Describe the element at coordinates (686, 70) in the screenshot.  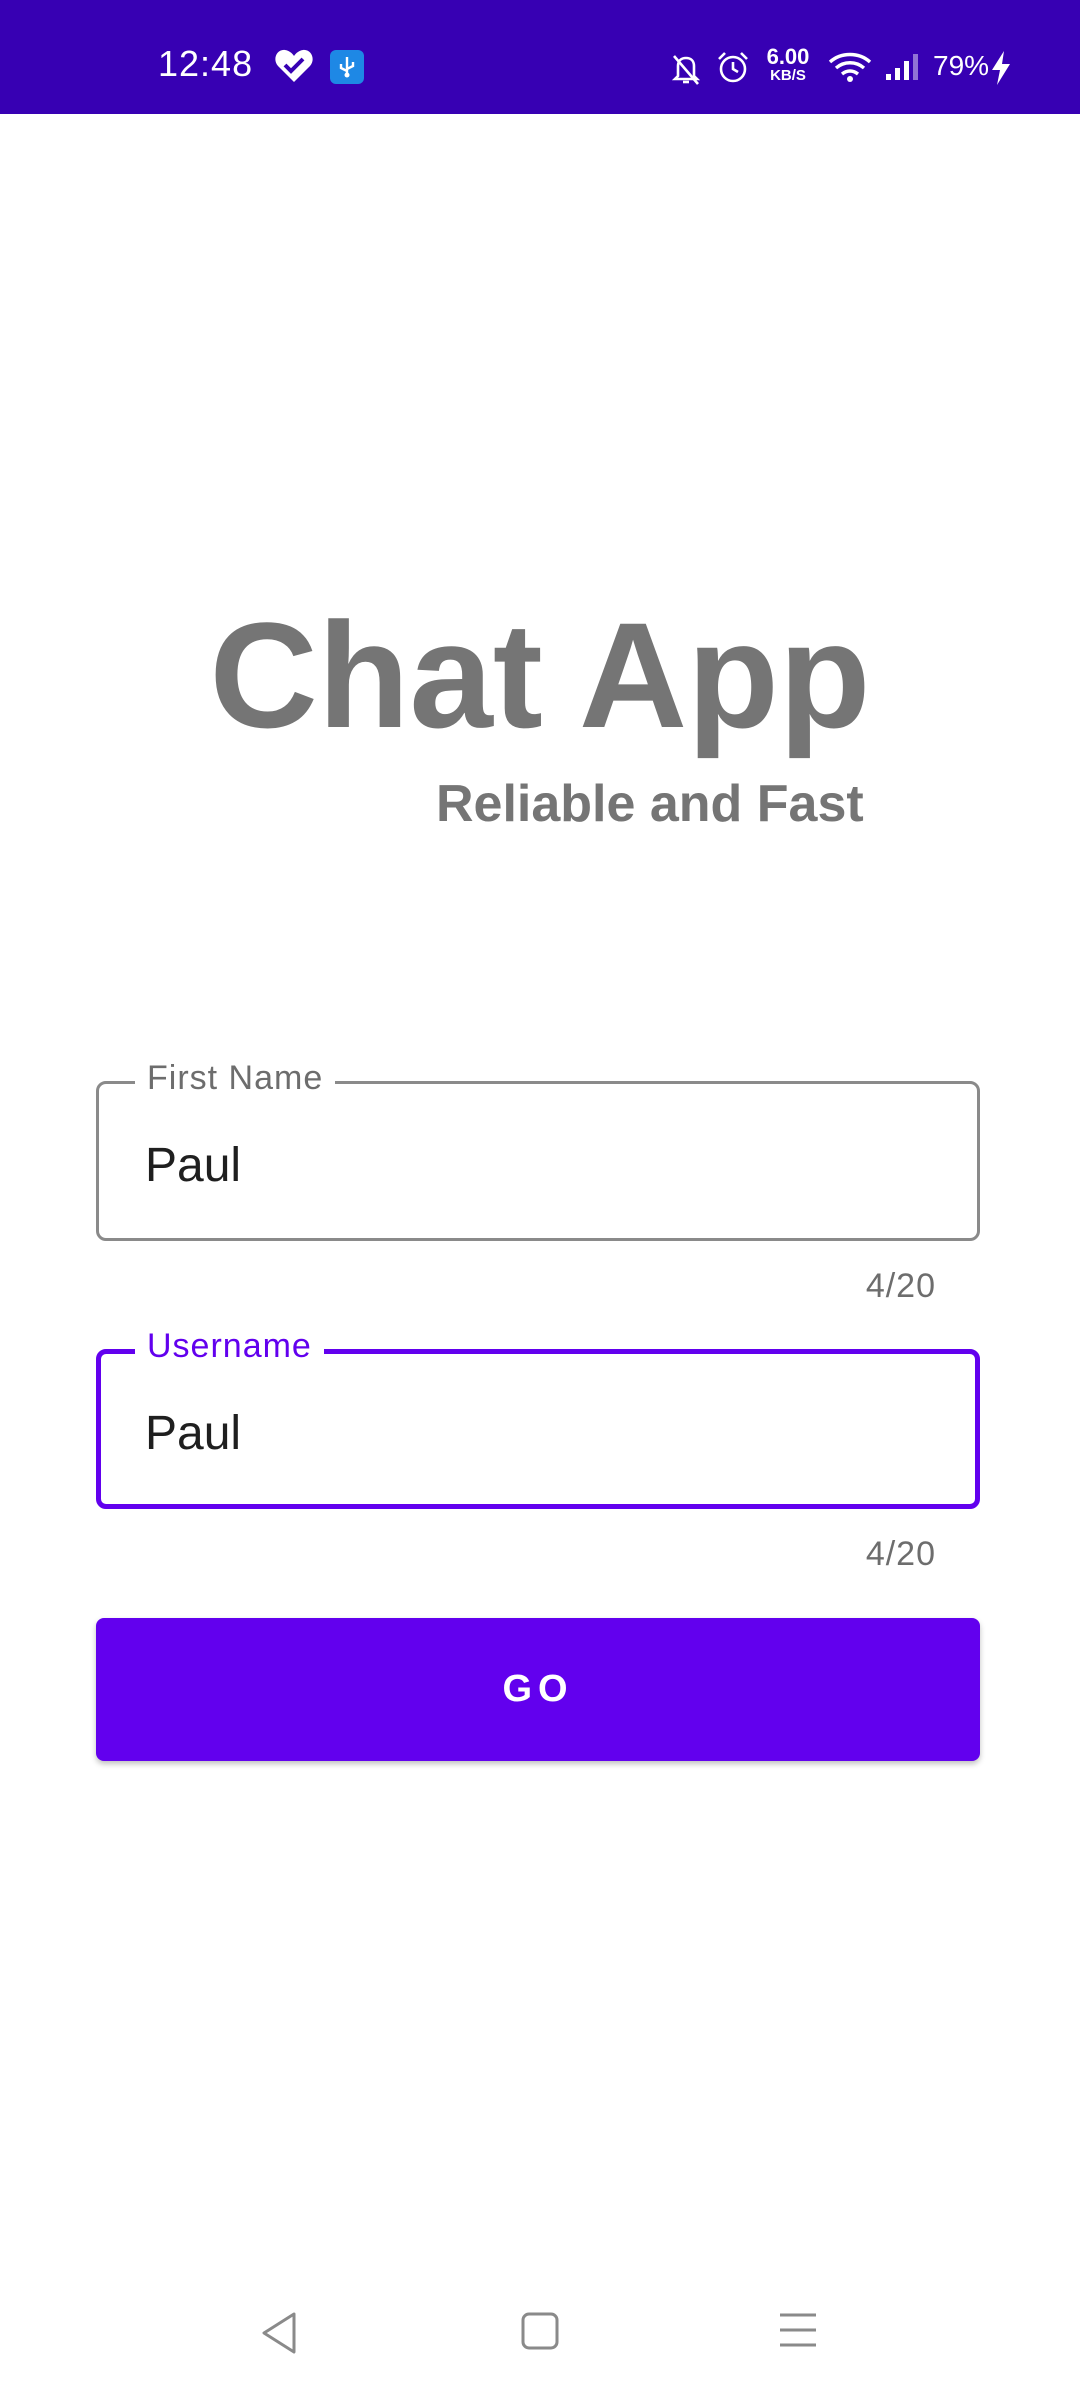
I see `bell-off-icon` at that location.